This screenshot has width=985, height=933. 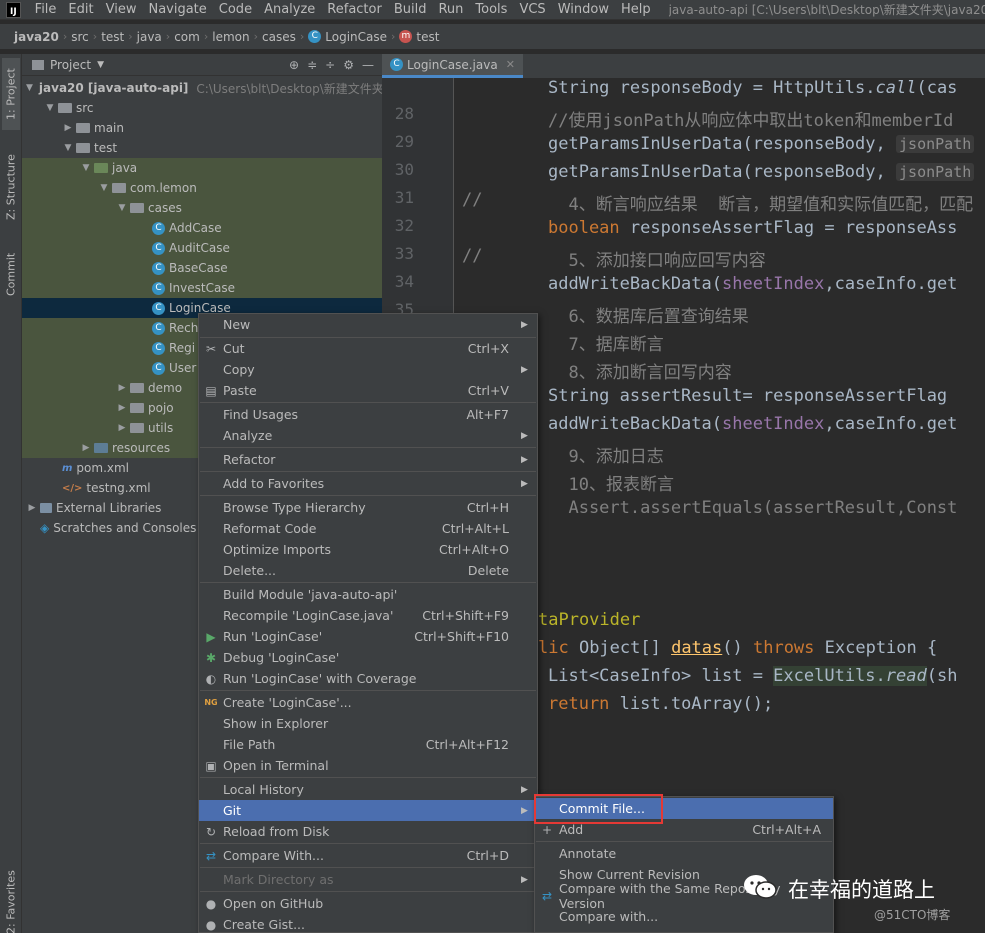 What do you see at coordinates (368, 507) in the screenshot?
I see `menu-item-browse-type-hierarchy: Browse Type Hierarchy Ctrl+H` at bounding box center [368, 507].